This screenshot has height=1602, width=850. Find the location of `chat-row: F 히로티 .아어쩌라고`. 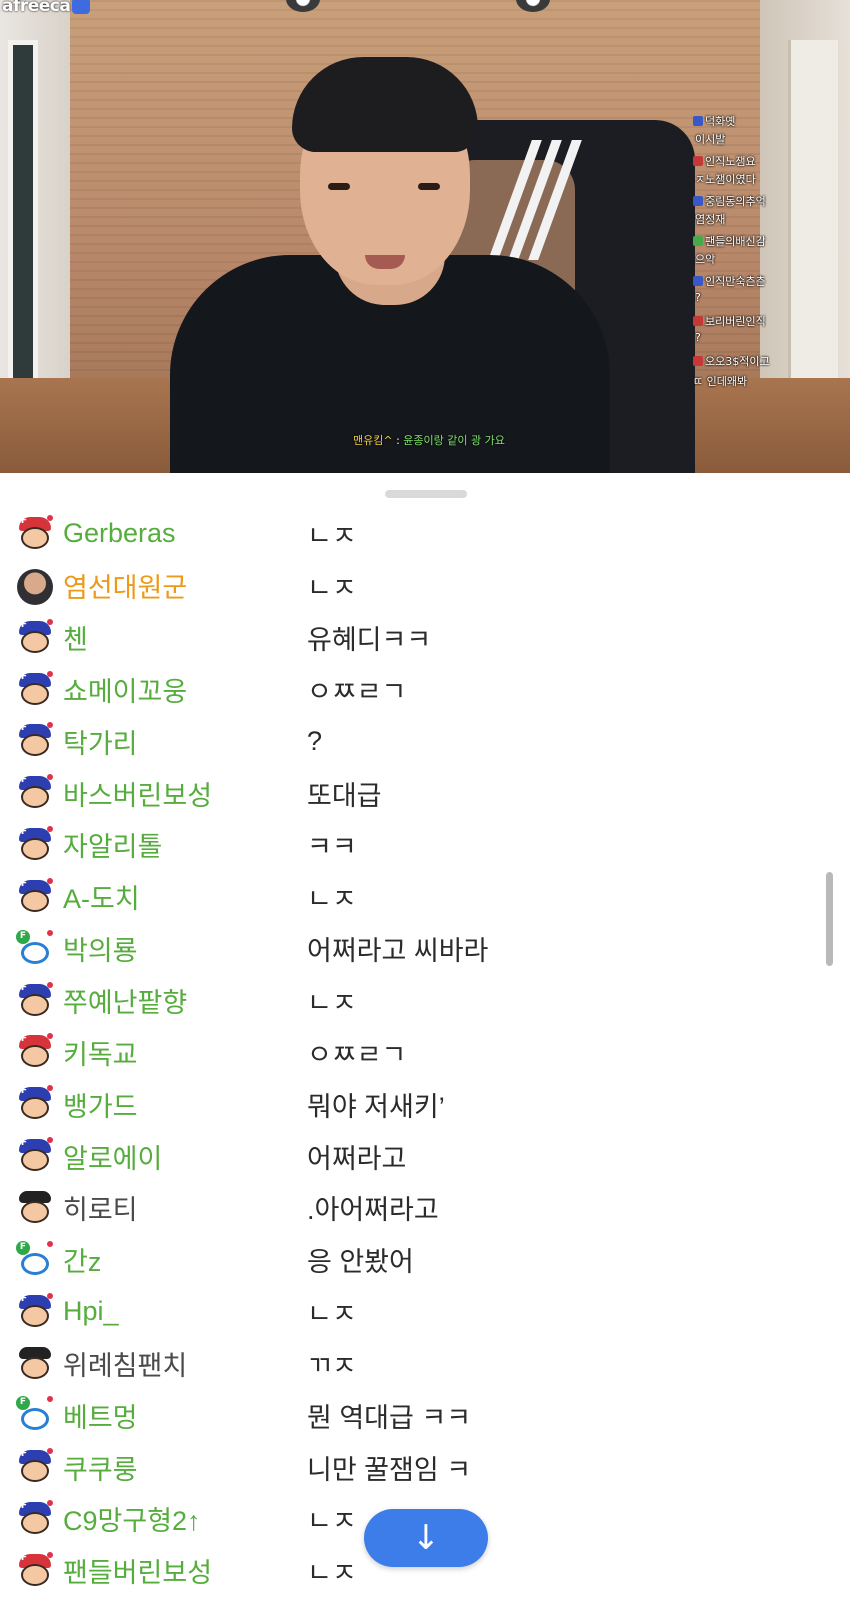

chat-row: F 히로티 .아어쩌라고 is located at coordinates (425, 1208).